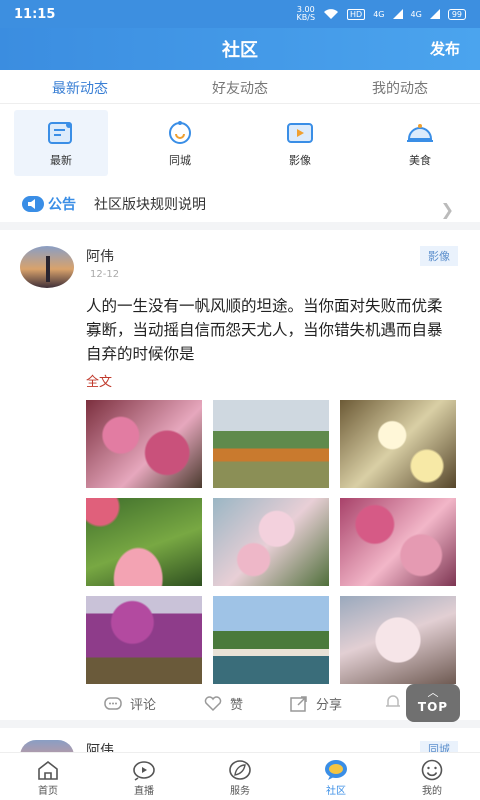 The image size is (480, 800). Describe the element at coordinates (240, 791) in the screenshot. I see `nav-label: 服务` at that location.